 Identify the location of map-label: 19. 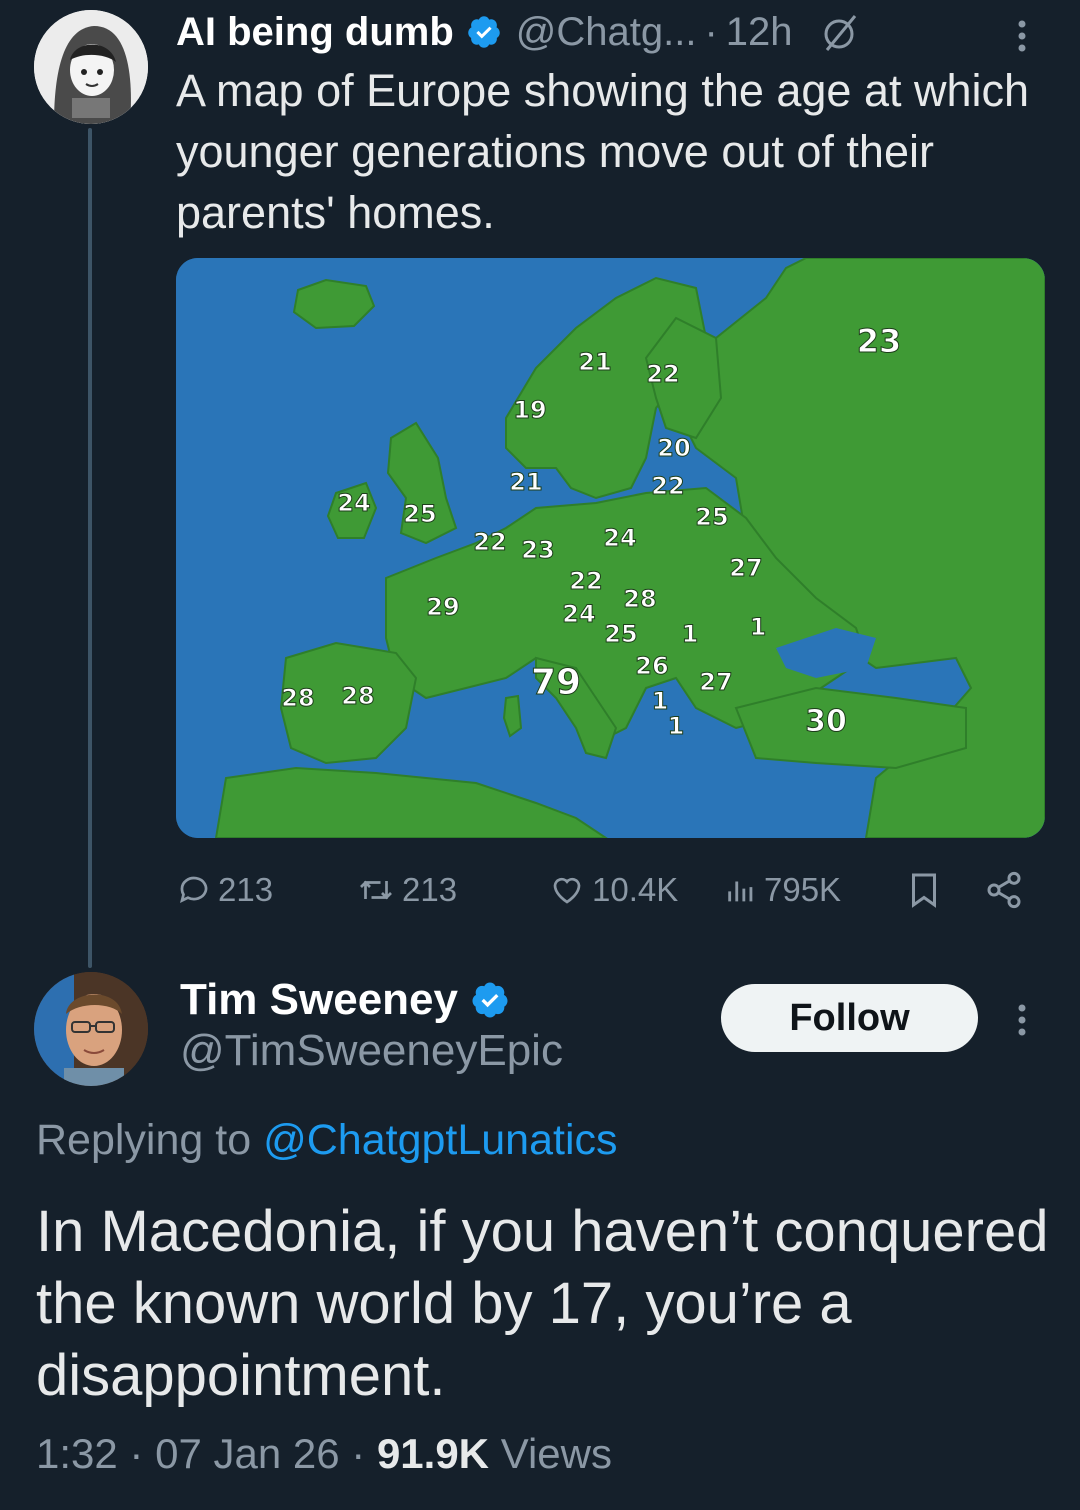
(529, 410).